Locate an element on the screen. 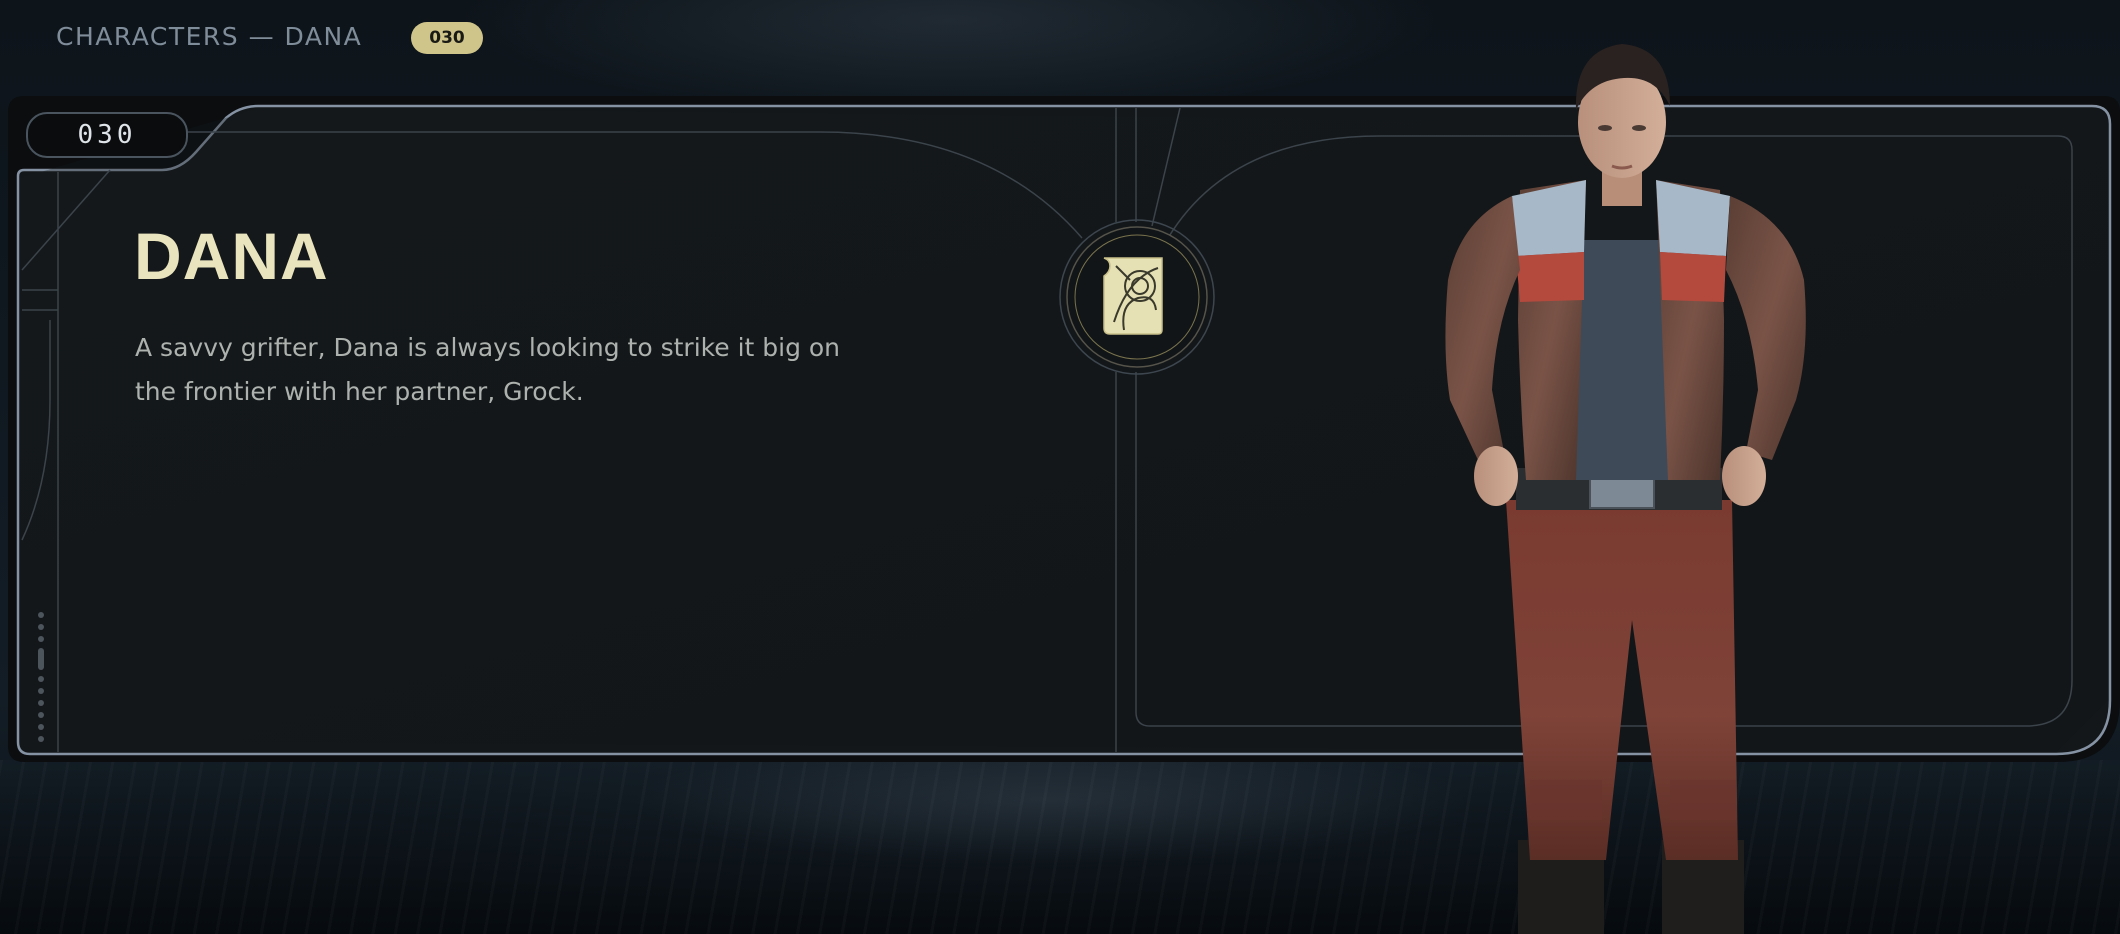 The width and height of the screenshot is (2120, 934). panel-number-tag: 030 is located at coordinates (107, 135).